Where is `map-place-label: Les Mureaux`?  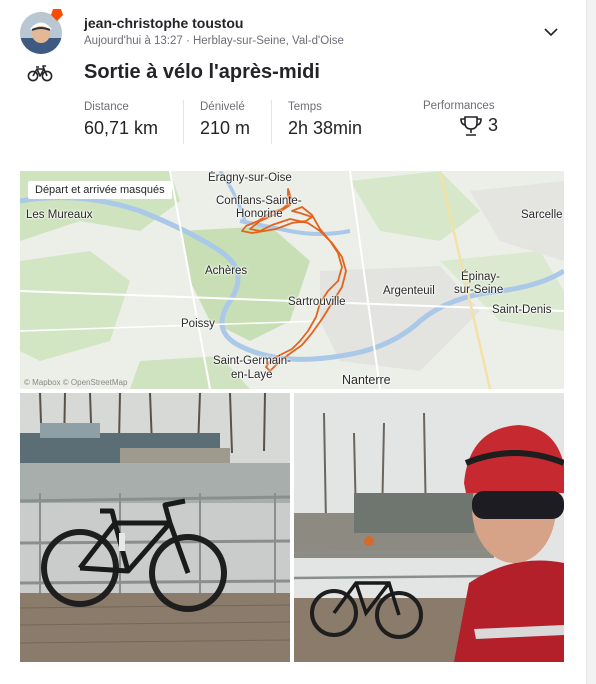 map-place-label: Les Mureaux is located at coordinates (59, 215).